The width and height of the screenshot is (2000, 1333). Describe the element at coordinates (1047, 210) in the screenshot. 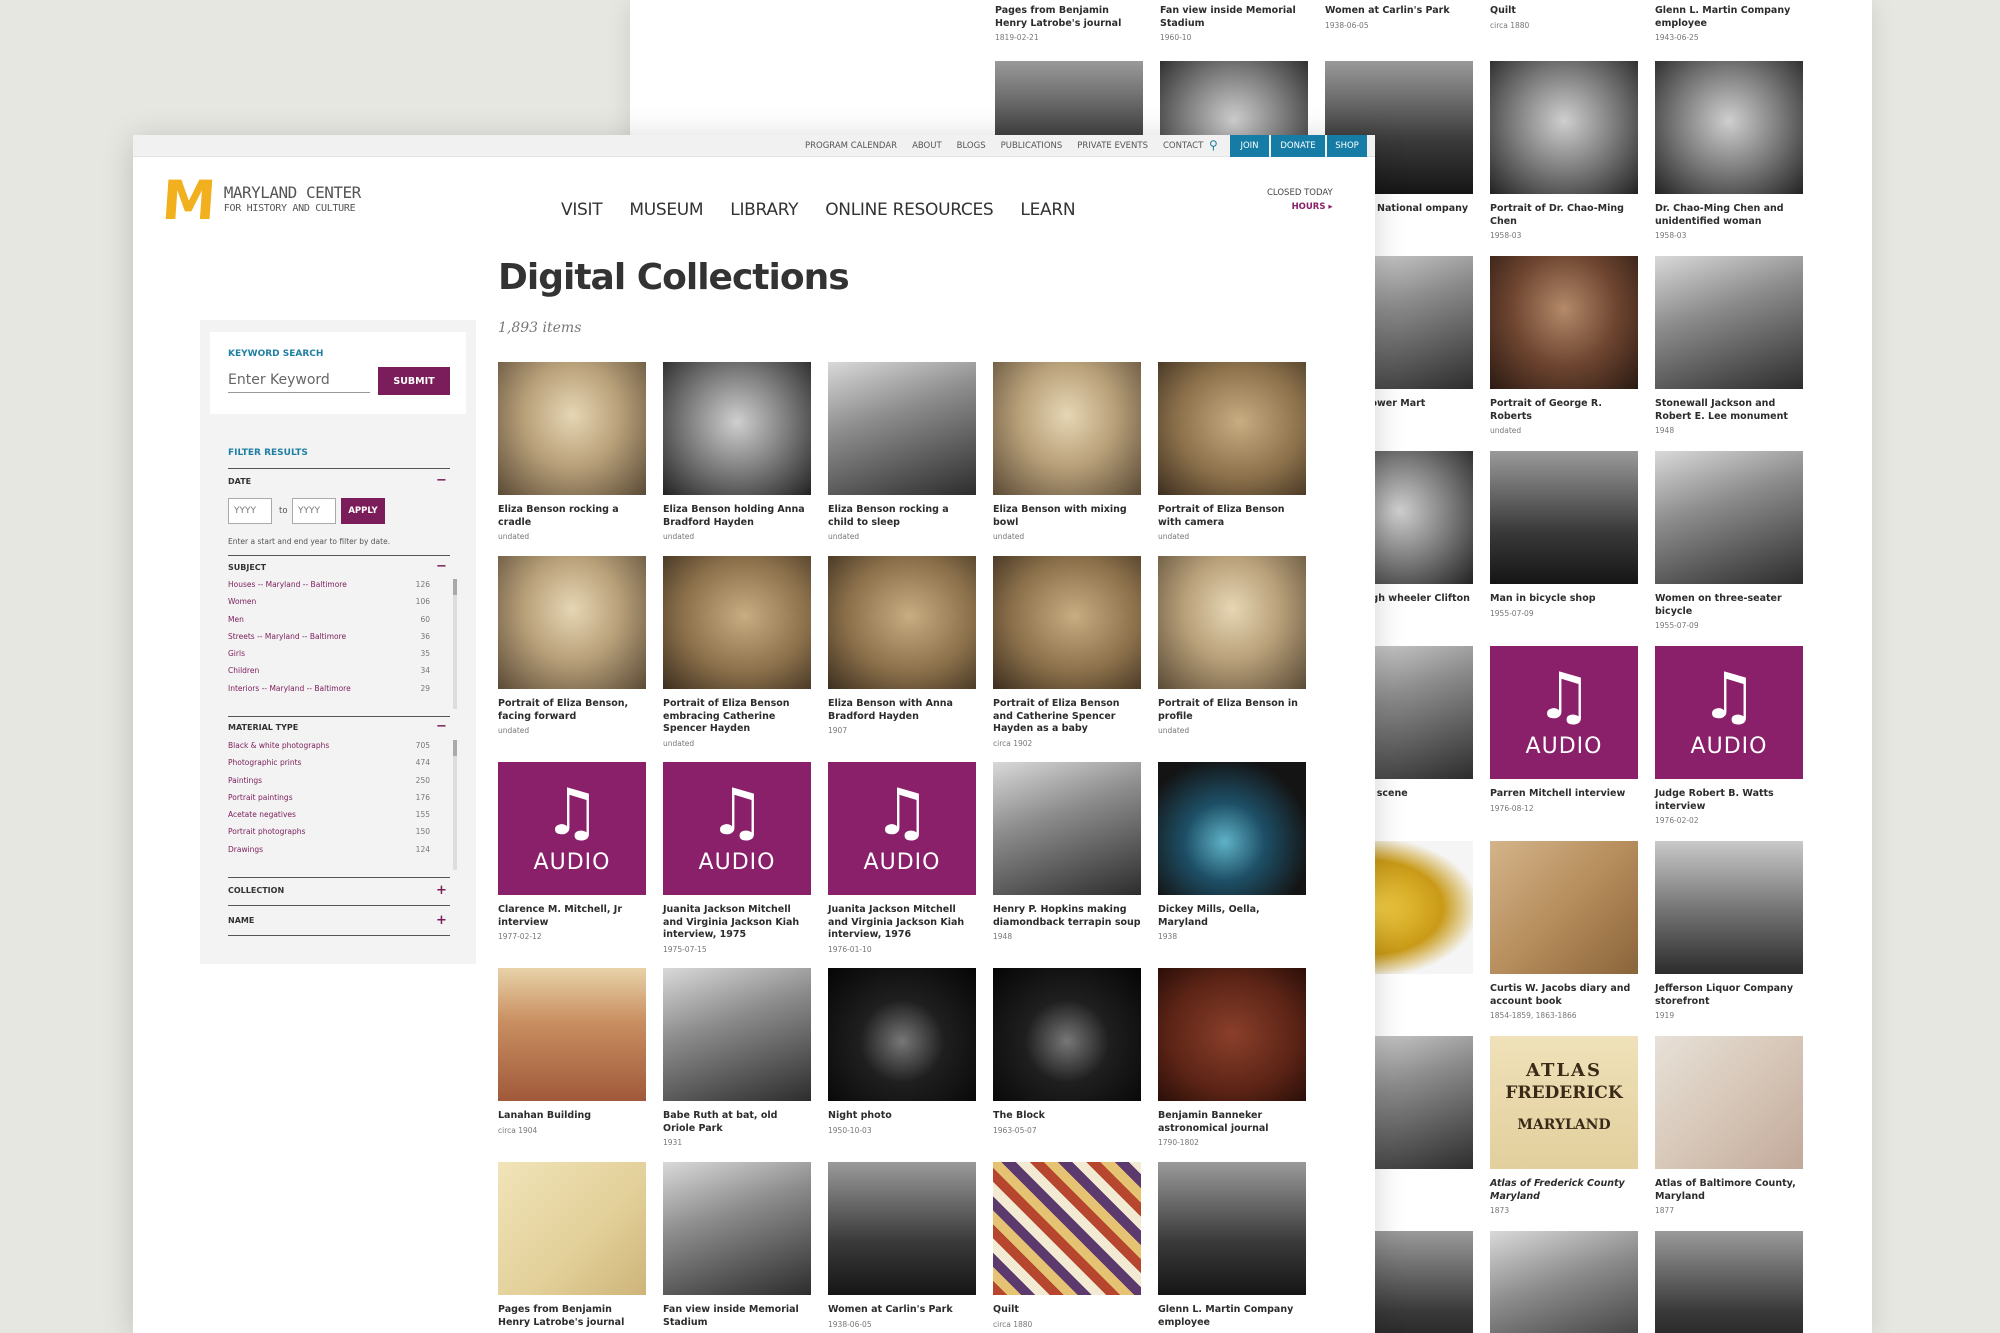

I see `nav-learn: LEARN` at that location.